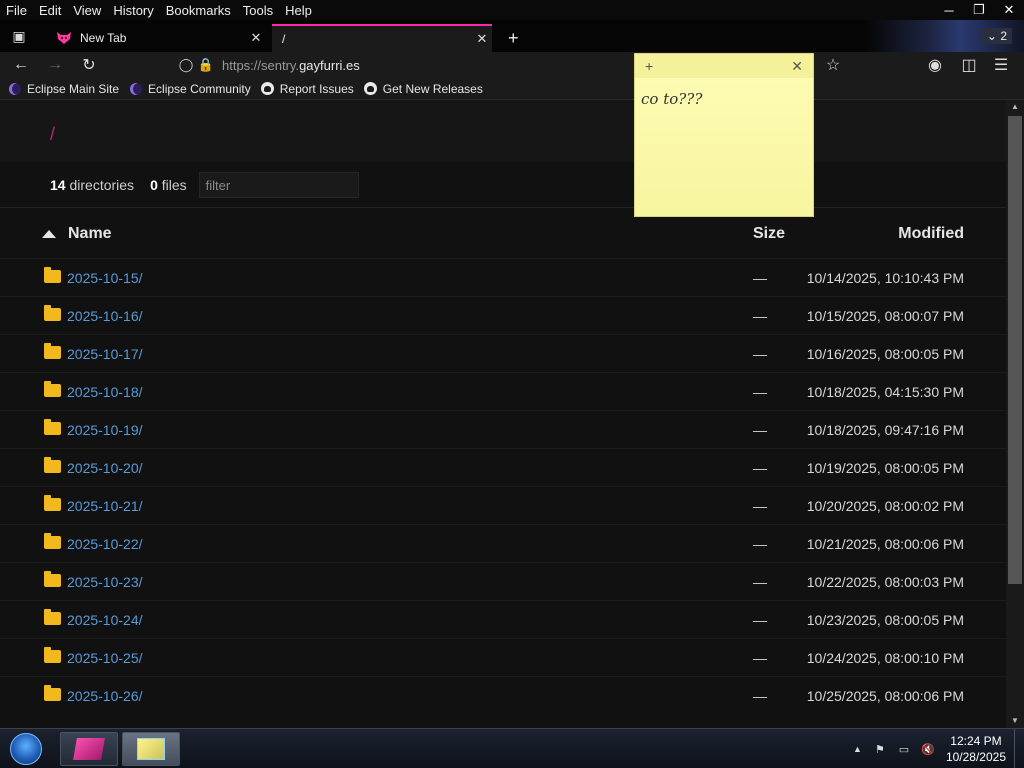 Image resolution: width=1024 pixels, height=768 pixels. Describe the element at coordinates (105, 316) in the screenshot. I see `directory-link: 2025-10-16/` at that location.